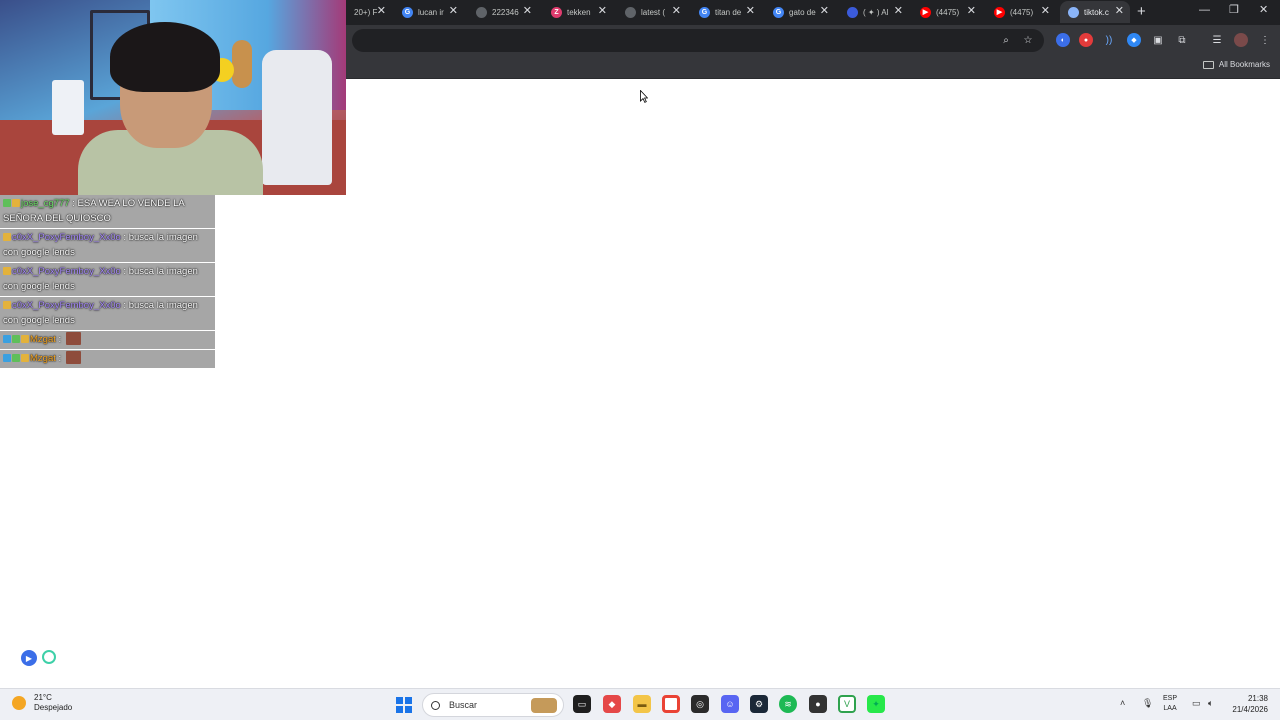 The image size is (1280, 720). What do you see at coordinates (1234, 10) in the screenshot?
I see `restore-icon: ❐` at bounding box center [1234, 10].